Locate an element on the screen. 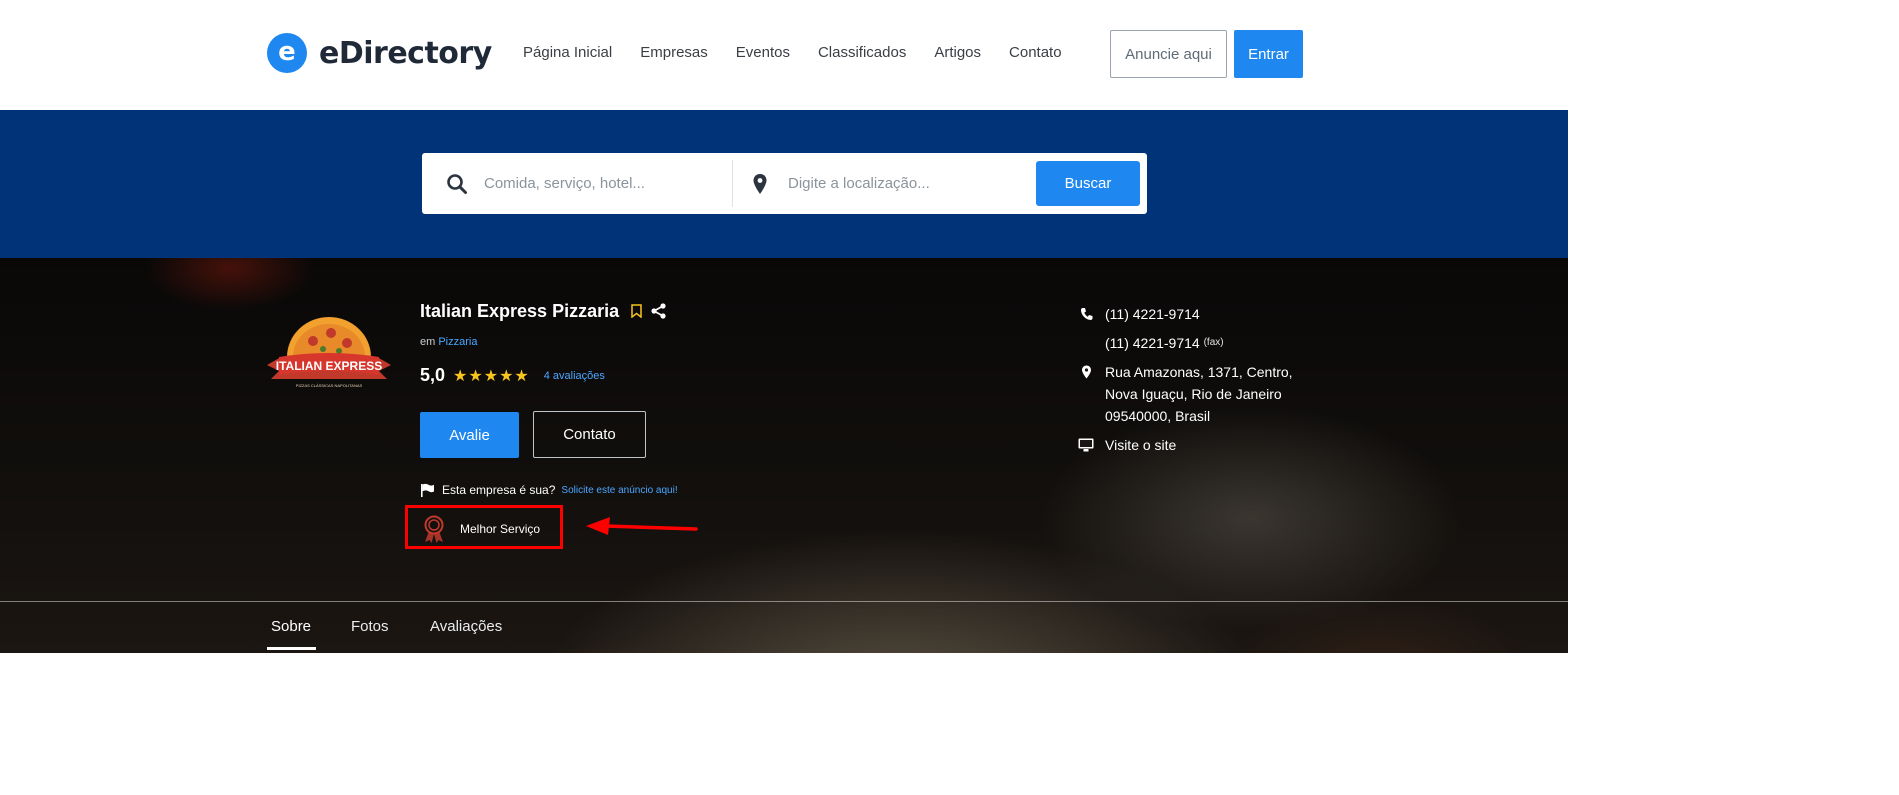 Image resolution: width=1899 pixels, height=795 pixels. reviews-count-link: 4 avaliações is located at coordinates (574, 376).